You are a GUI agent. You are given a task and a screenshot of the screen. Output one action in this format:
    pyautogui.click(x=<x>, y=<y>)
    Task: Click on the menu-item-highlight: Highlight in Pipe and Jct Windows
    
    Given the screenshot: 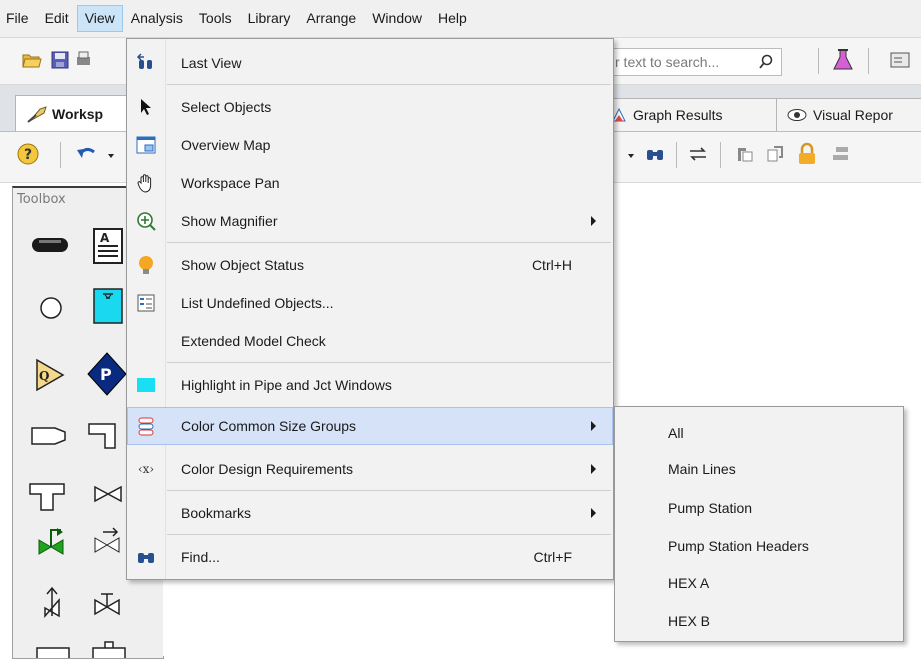 What is the action you would take?
    pyautogui.click(x=370, y=385)
    